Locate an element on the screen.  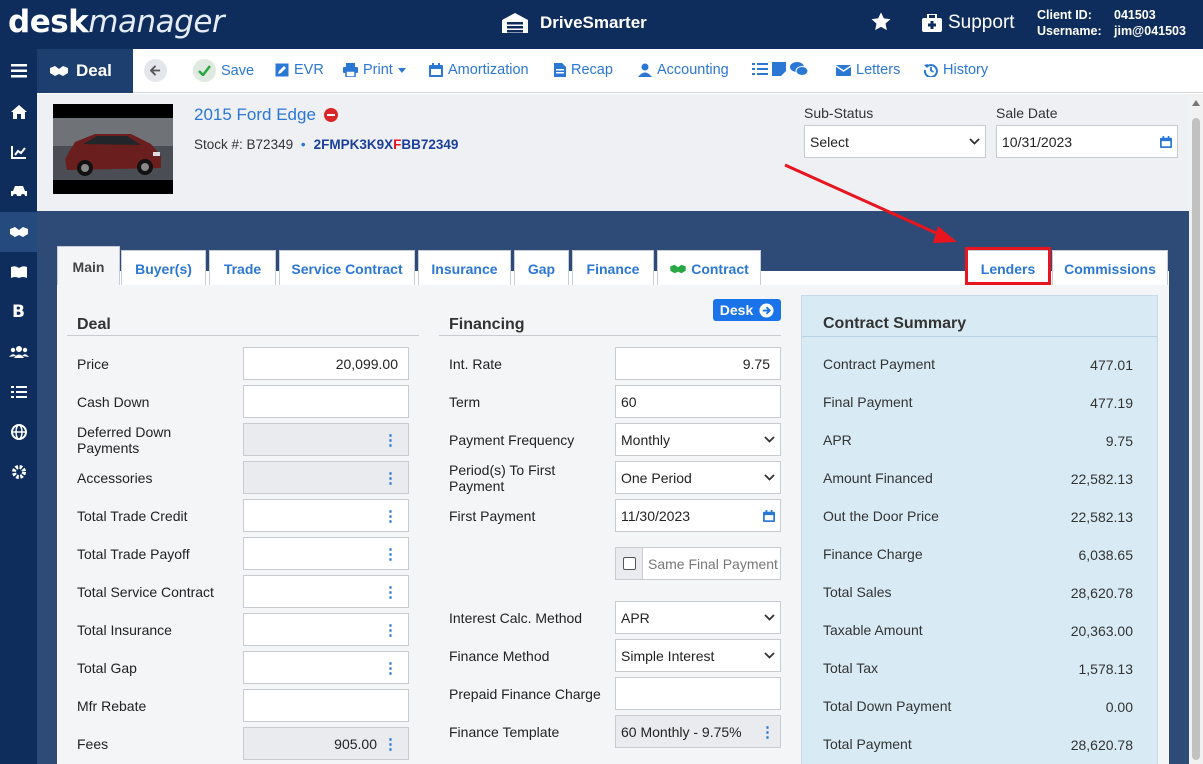
page-scrollbar is located at coordinates (1196, 429).